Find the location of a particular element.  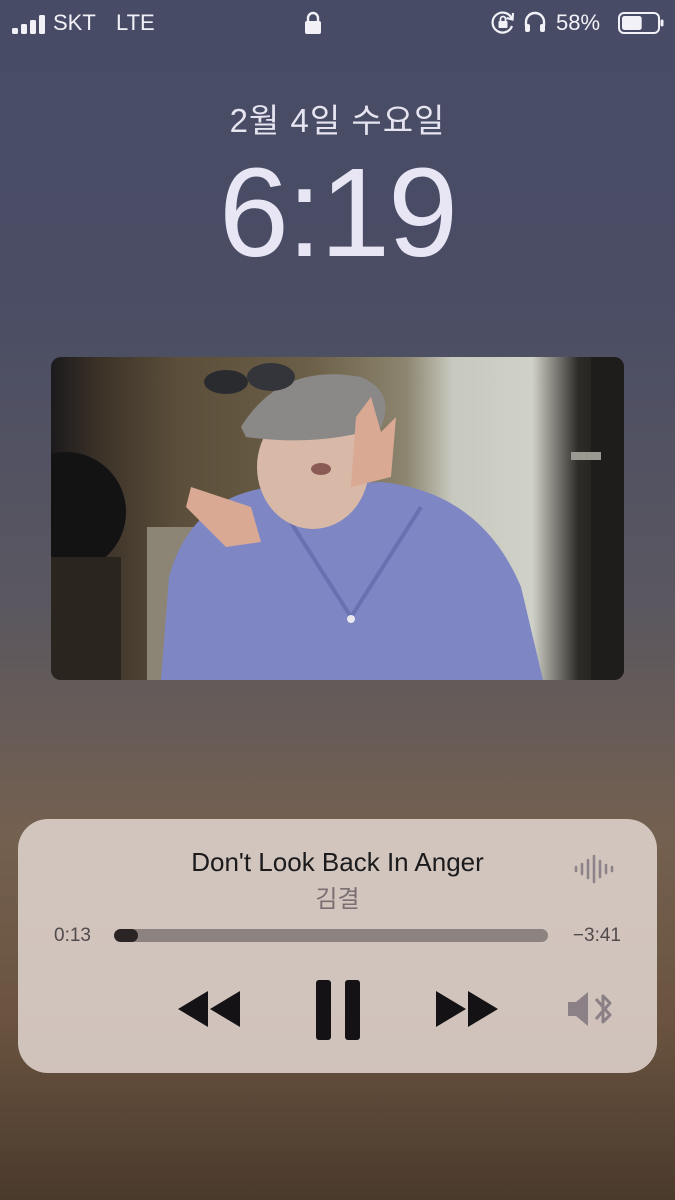

playback-progress is located at coordinates (126, 935).